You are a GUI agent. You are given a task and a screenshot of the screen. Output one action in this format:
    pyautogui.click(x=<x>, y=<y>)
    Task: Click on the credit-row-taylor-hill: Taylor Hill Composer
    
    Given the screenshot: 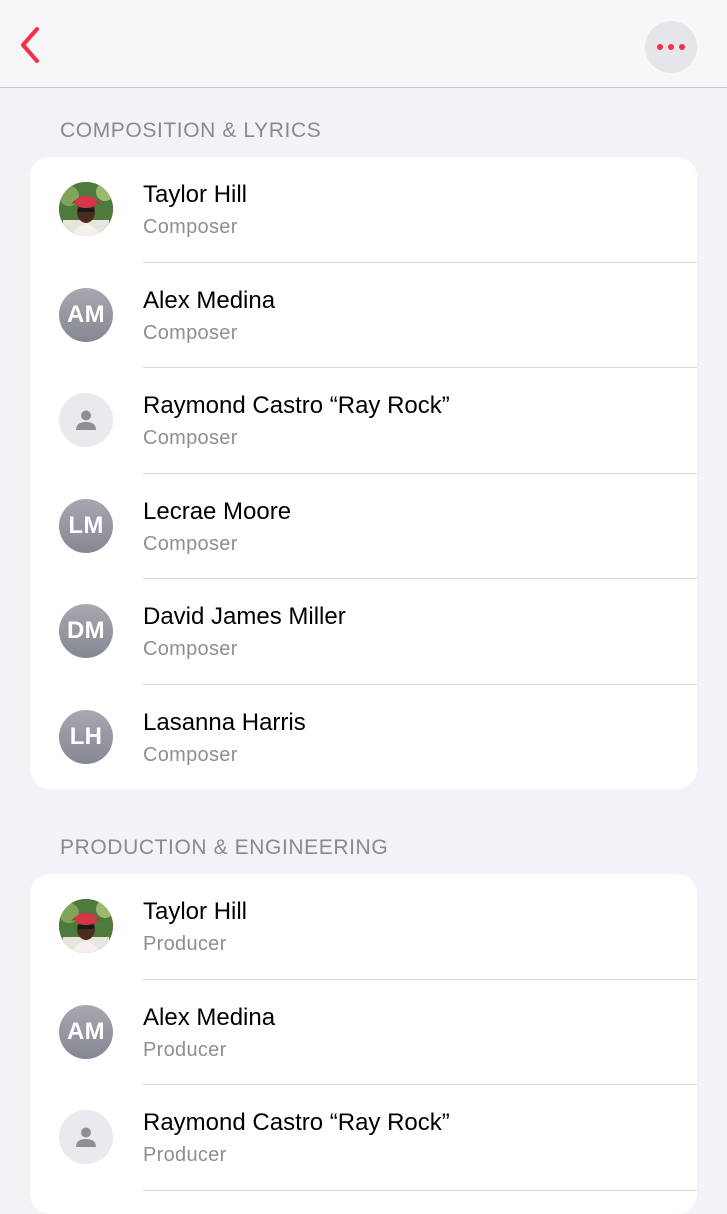 What is the action you would take?
    pyautogui.click(x=363, y=210)
    